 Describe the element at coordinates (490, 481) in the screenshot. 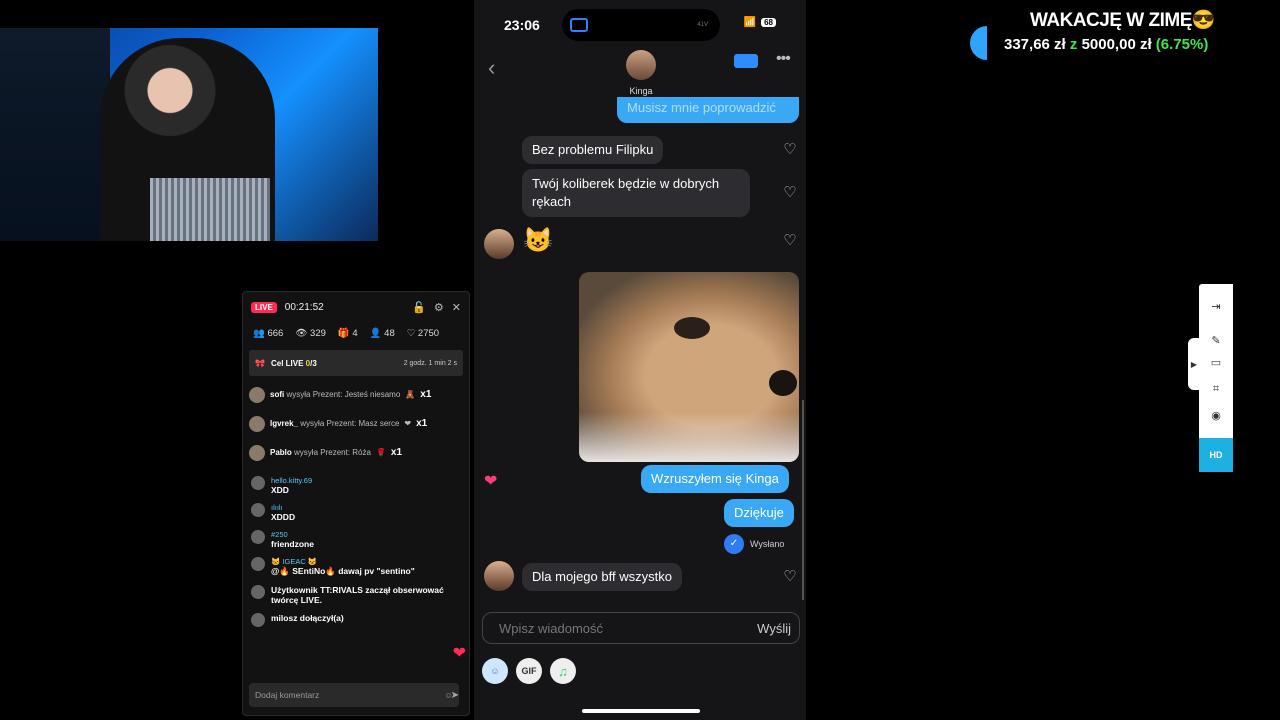

I see `pink-heart-reaction-icon: ❤` at that location.